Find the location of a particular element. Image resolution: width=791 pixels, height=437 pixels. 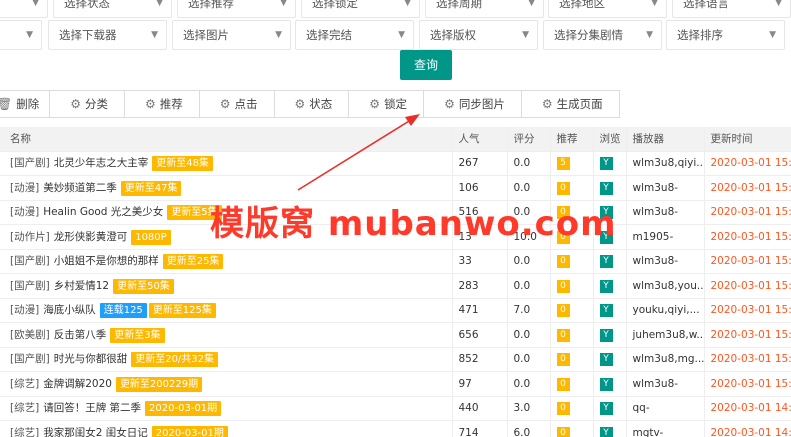

status-filter-select: 选择状态 ▼ is located at coordinates (112, 9).